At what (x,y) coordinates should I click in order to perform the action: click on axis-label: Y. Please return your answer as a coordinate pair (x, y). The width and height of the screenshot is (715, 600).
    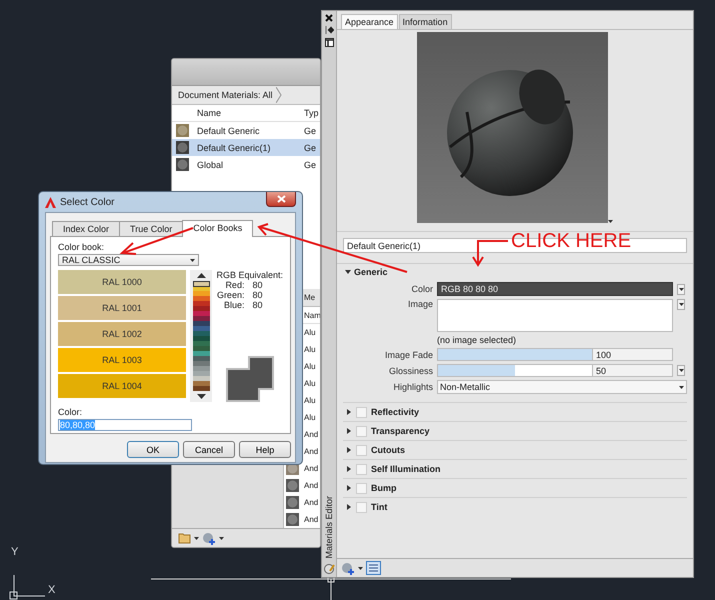
    Looking at the image, I should click on (14, 552).